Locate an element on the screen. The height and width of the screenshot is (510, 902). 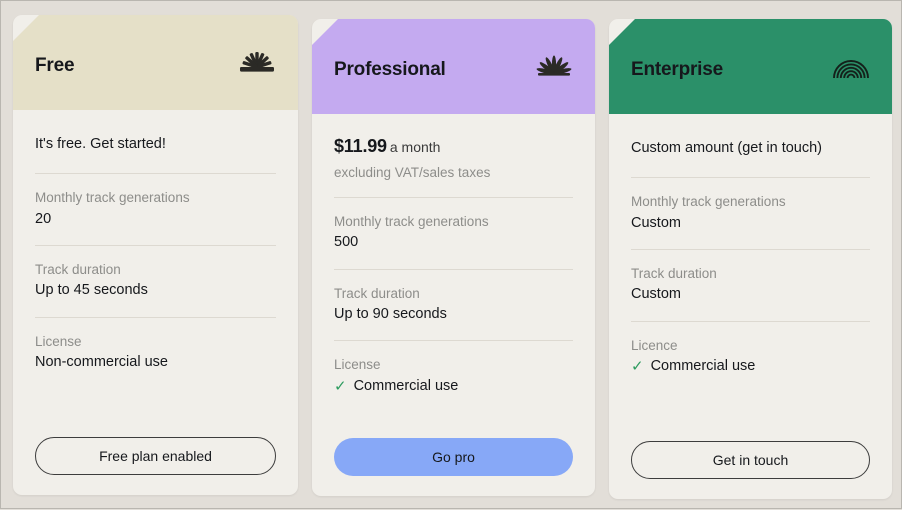
headline-row-enterprise: Custom amount (get in touch) is located at coordinates (750, 145).